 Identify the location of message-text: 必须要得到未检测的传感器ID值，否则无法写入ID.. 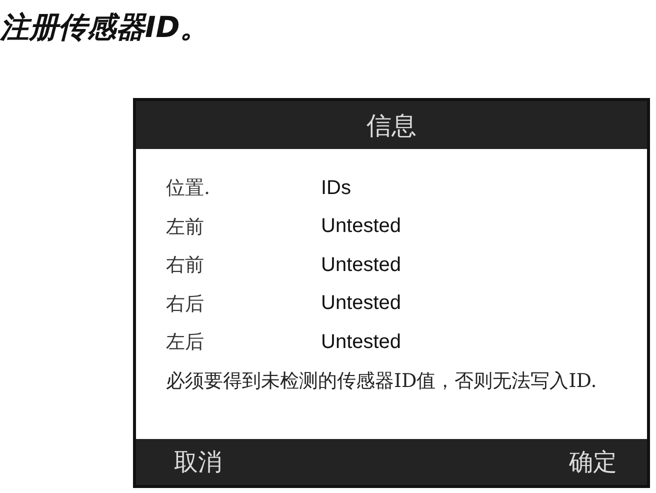
(382, 381).